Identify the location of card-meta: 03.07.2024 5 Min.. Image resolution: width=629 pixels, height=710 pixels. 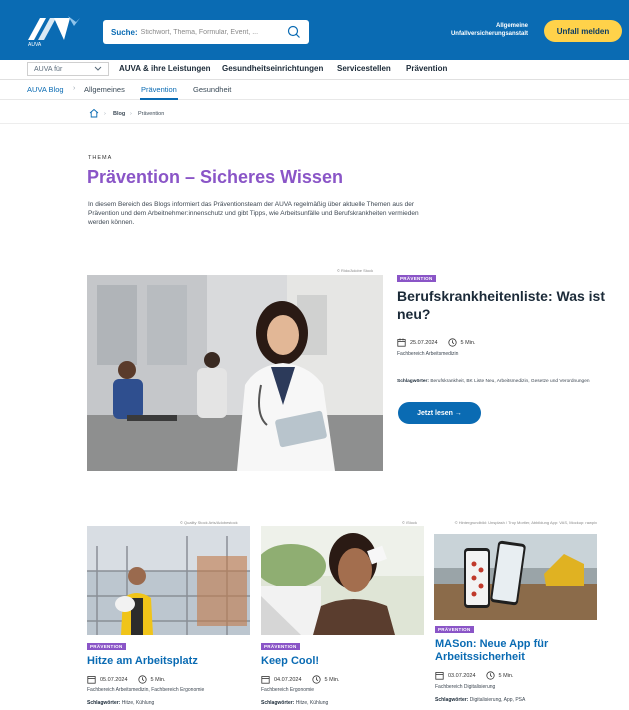
(474, 675).